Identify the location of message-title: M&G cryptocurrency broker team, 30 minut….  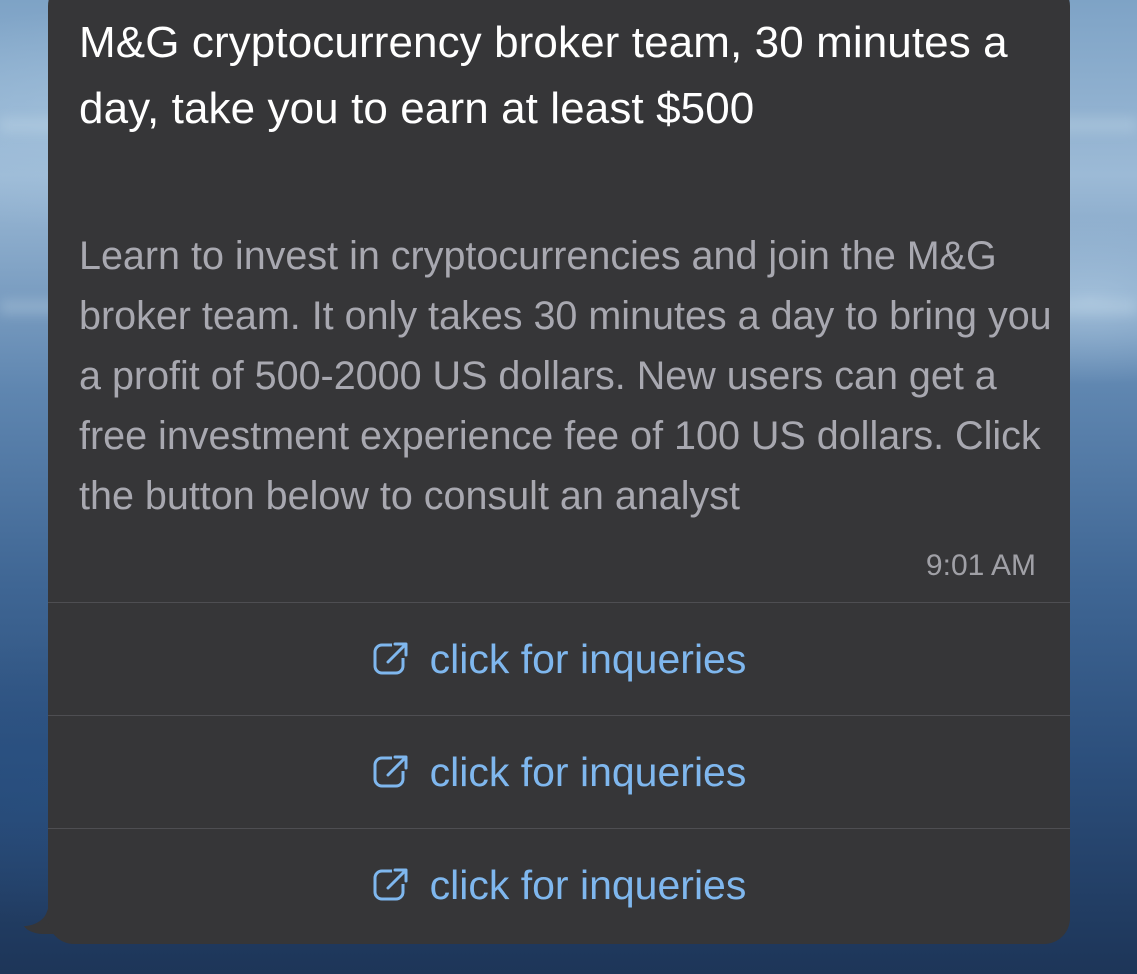
(543, 75).